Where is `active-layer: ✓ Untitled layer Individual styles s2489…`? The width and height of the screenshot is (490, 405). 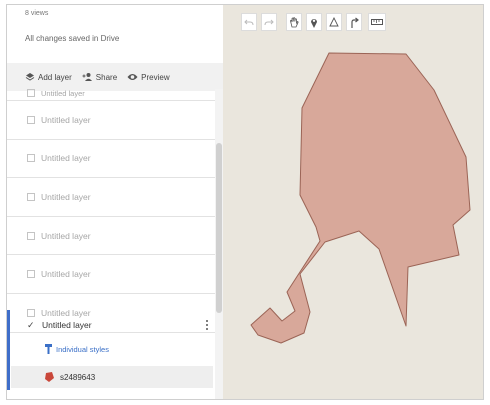
active-layer: ✓ Untitled layer Individual styles s2489… is located at coordinates (111, 350).